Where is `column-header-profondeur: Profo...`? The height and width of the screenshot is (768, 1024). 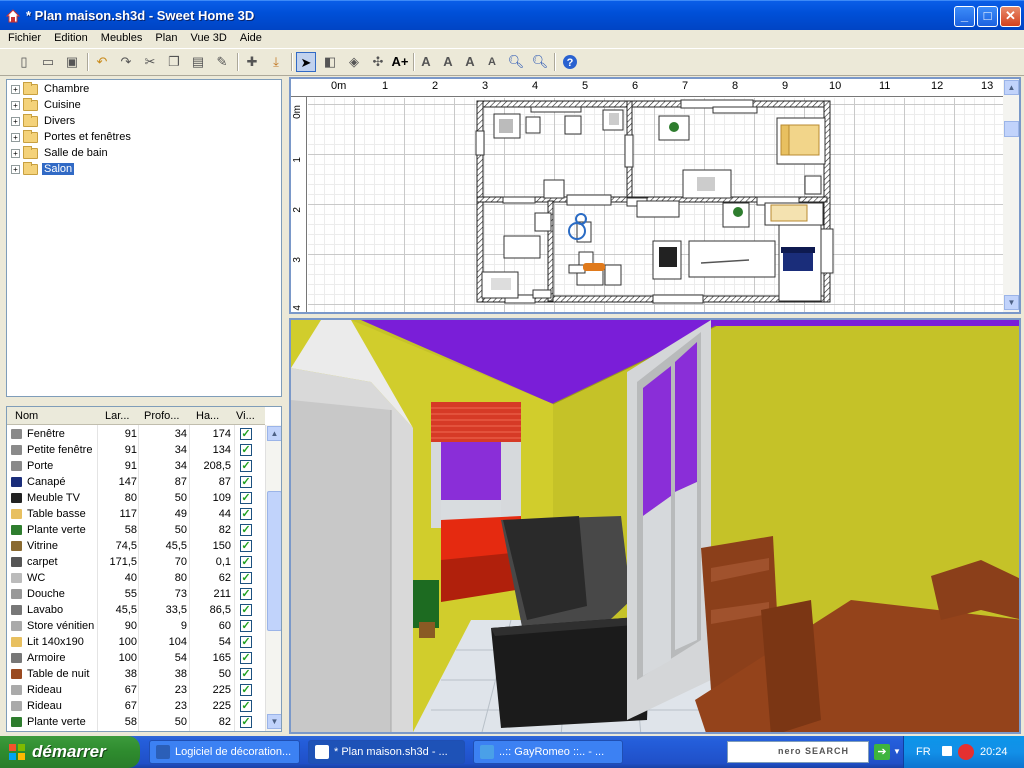 column-header-profondeur: Profo... is located at coordinates (161, 416).